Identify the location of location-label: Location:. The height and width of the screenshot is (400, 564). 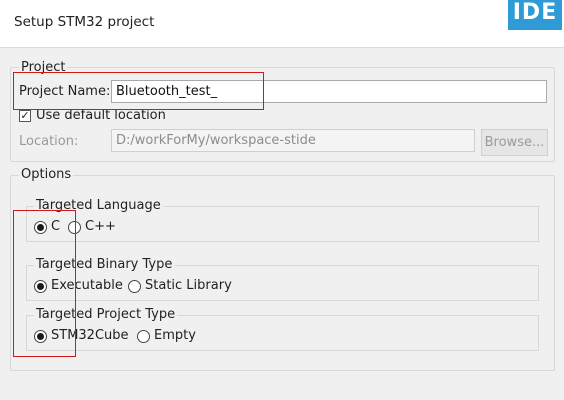
(49, 141).